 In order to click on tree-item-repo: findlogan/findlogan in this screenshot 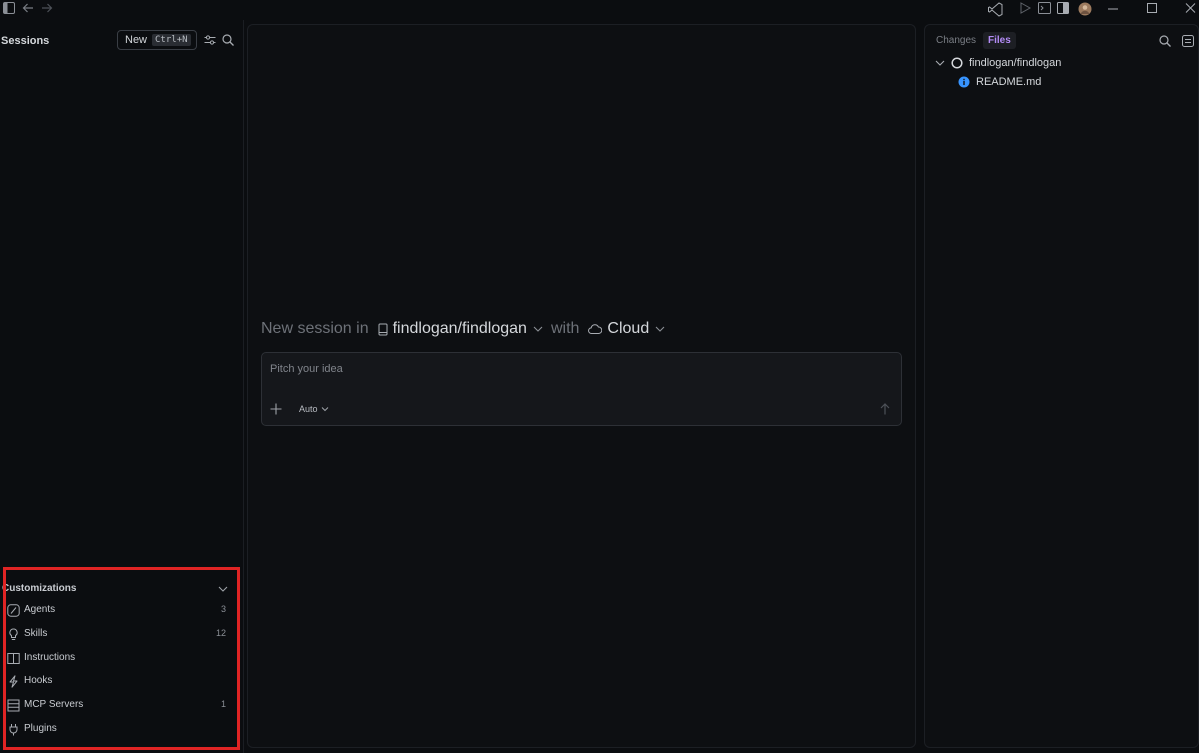, I will do `click(998, 63)`.